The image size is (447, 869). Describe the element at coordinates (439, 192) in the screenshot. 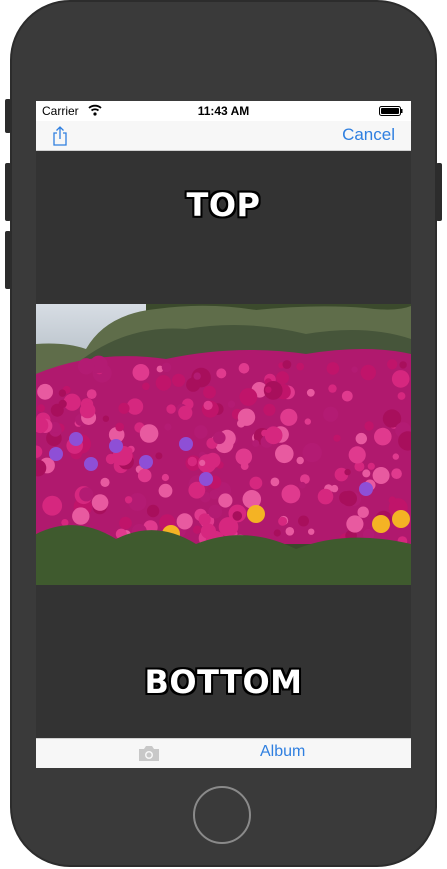

I see `power-button` at that location.